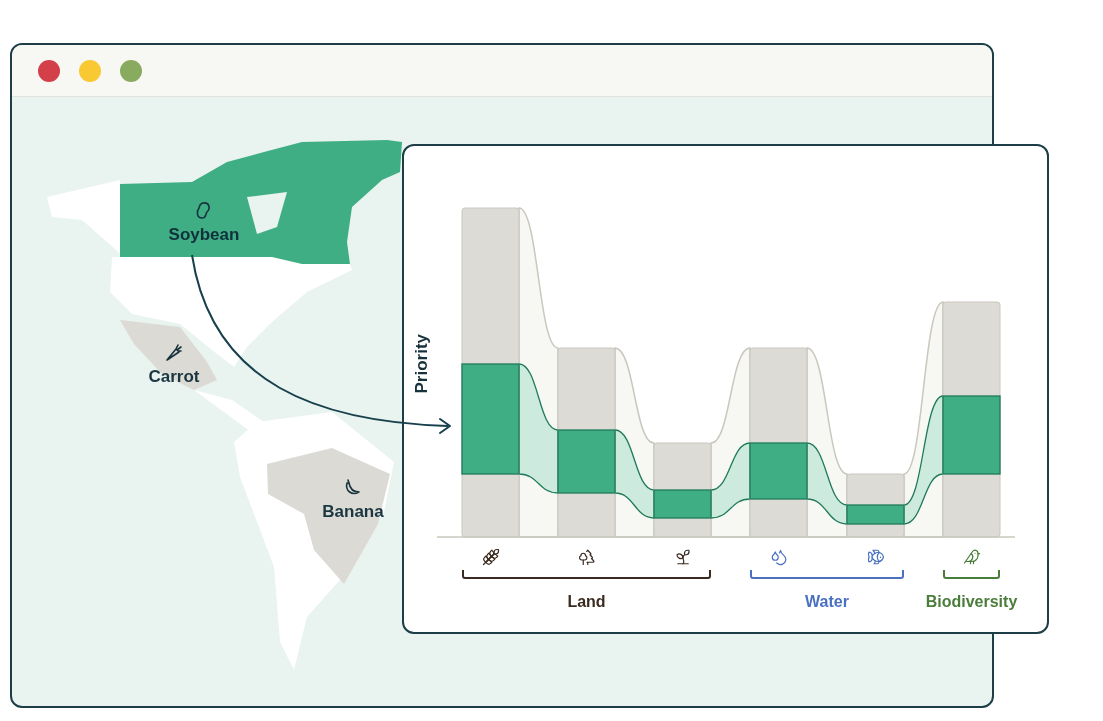 The width and height of the screenshot is (1103, 721). Describe the element at coordinates (586, 557) in the screenshot. I see `trees-icon` at that location.